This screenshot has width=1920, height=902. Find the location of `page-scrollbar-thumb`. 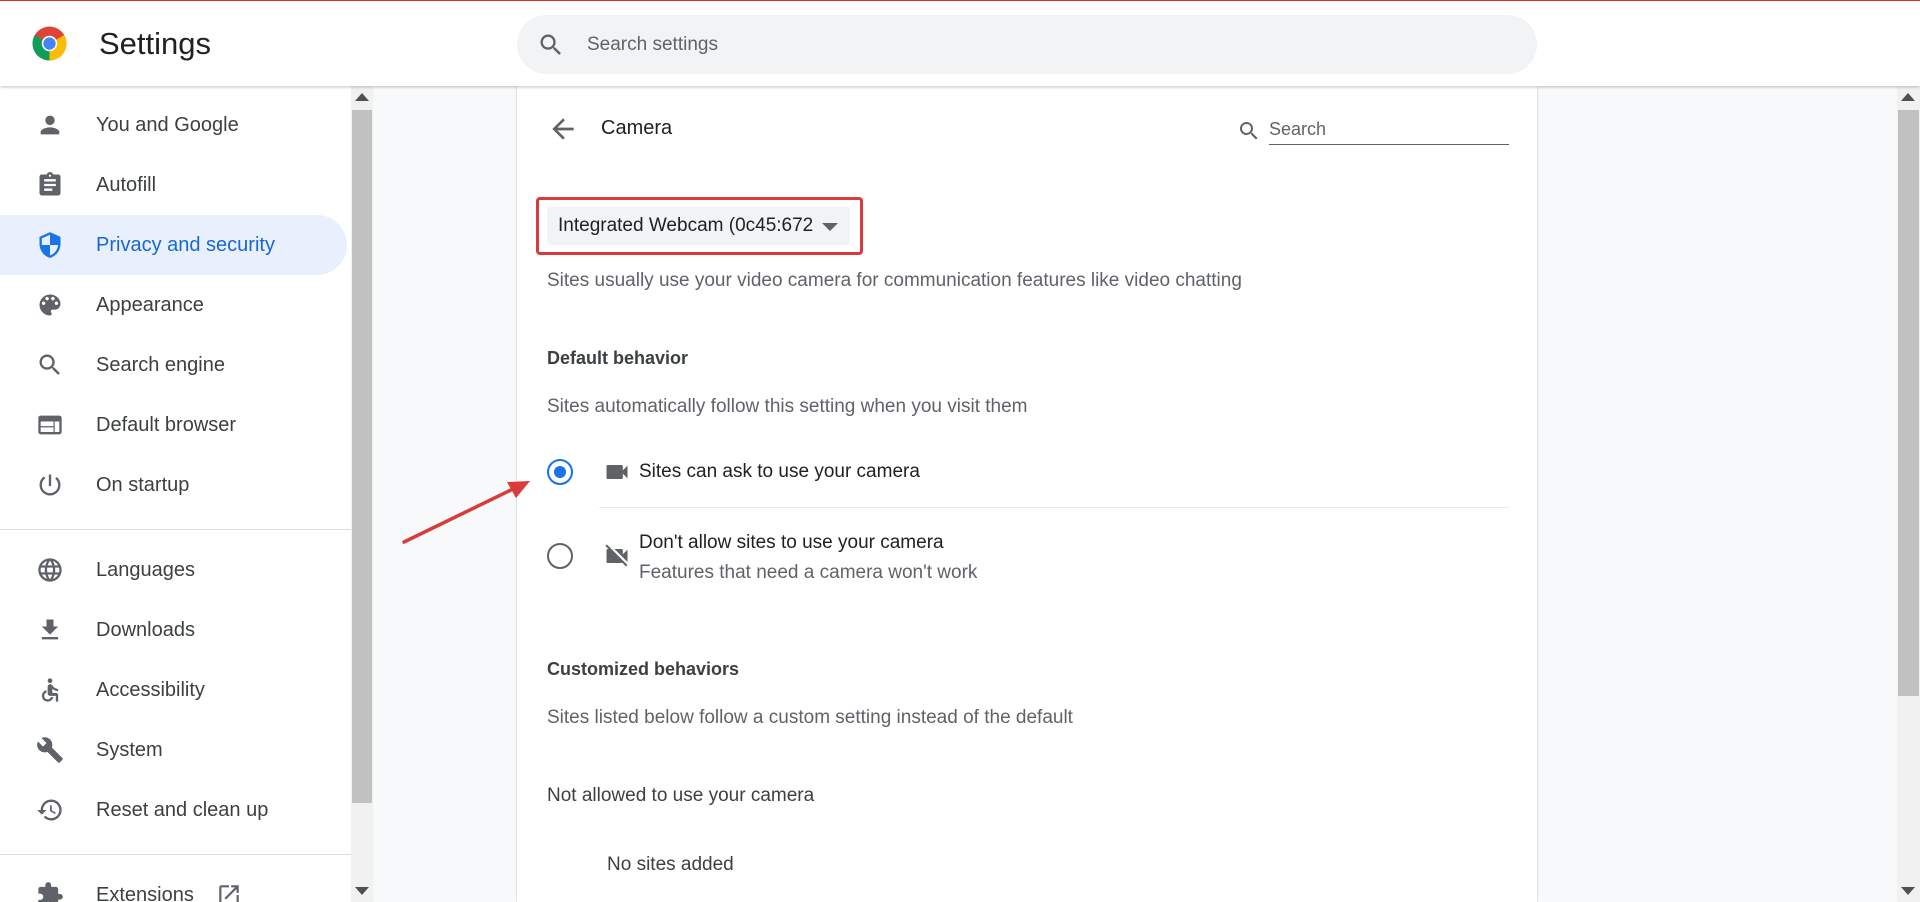

page-scrollbar-thumb is located at coordinates (1908, 403).